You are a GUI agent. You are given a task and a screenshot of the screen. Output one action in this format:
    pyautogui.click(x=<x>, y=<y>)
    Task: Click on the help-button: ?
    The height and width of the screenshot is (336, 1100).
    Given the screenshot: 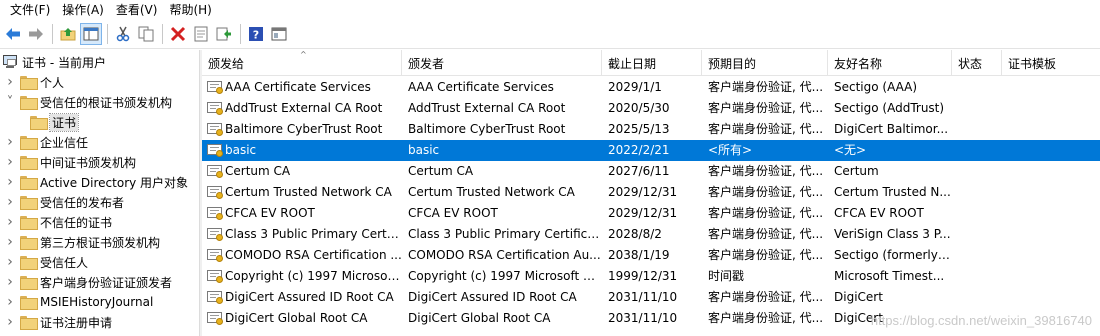 What is the action you would take?
    pyautogui.click(x=256, y=34)
    